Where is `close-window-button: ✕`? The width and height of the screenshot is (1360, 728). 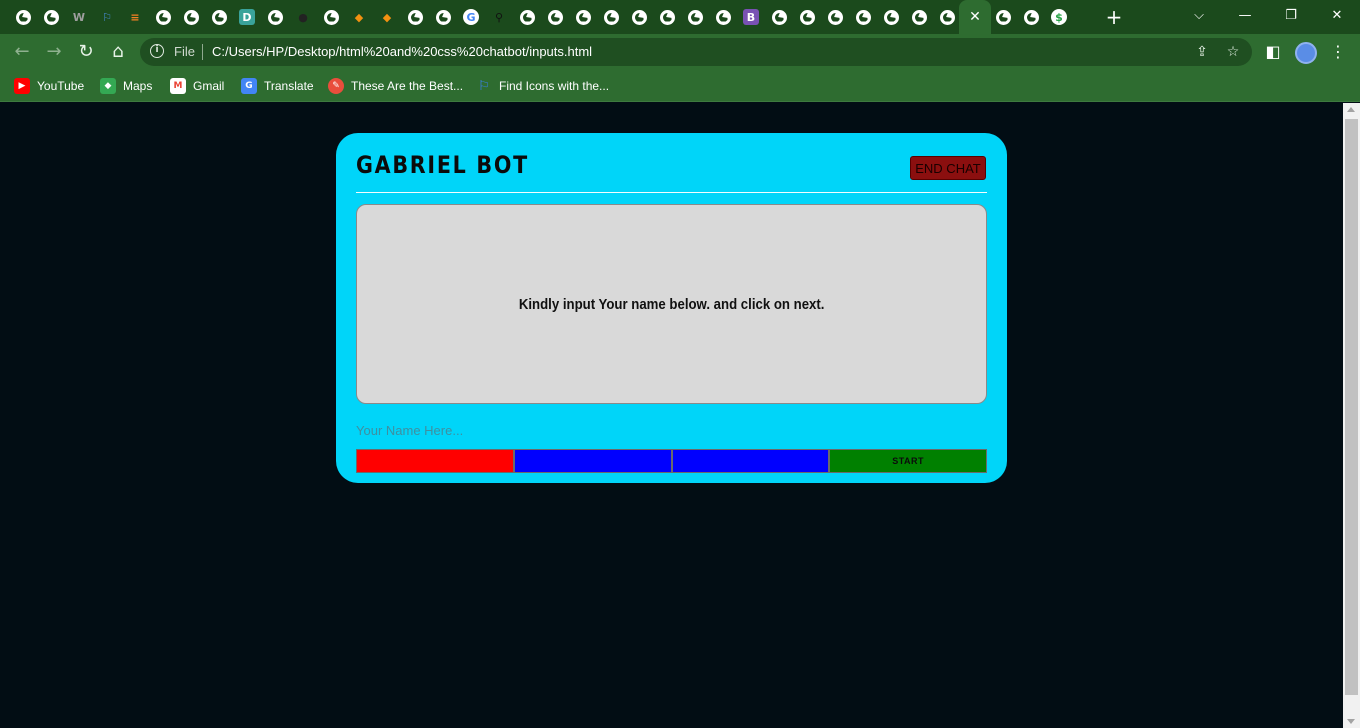
close-window-button: ✕ is located at coordinates (1337, 15).